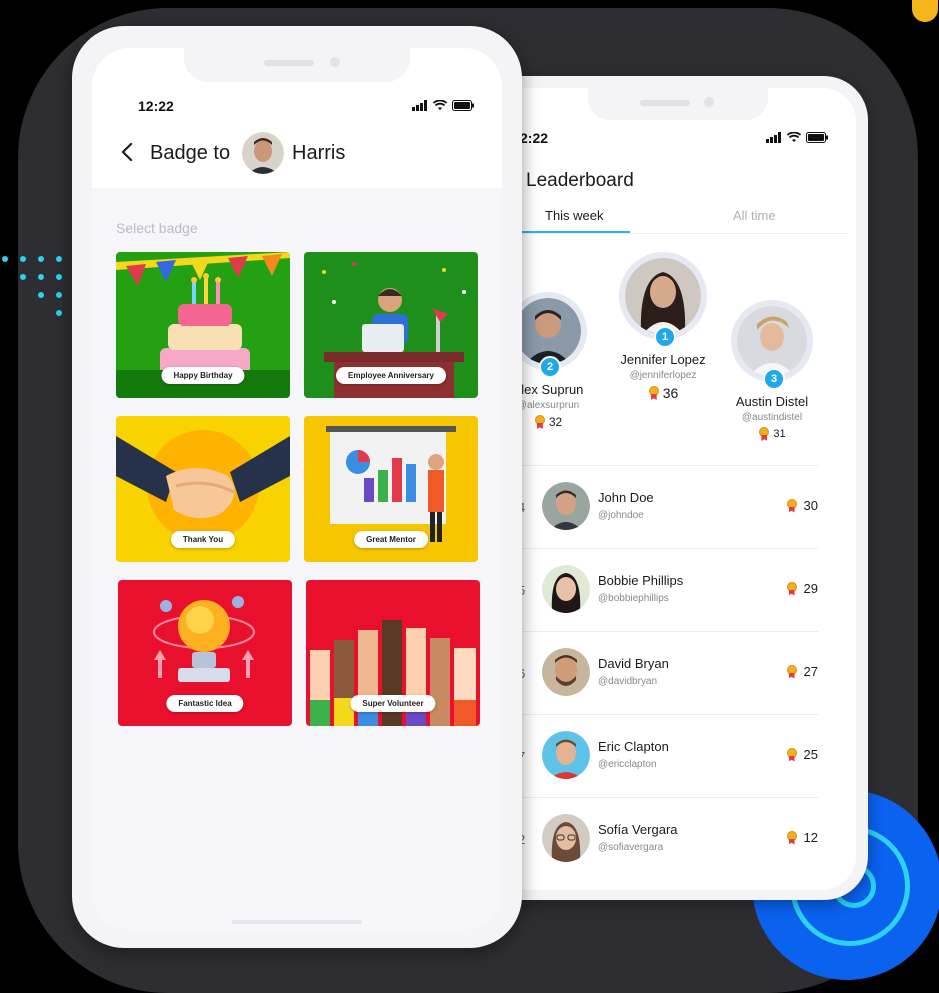 The height and width of the screenshot is (993, 939). What do you see at coordinates (641, 580) in the screenshot?
I see `list-name: Bobbie Phillips` at bounding box center [641, 580].